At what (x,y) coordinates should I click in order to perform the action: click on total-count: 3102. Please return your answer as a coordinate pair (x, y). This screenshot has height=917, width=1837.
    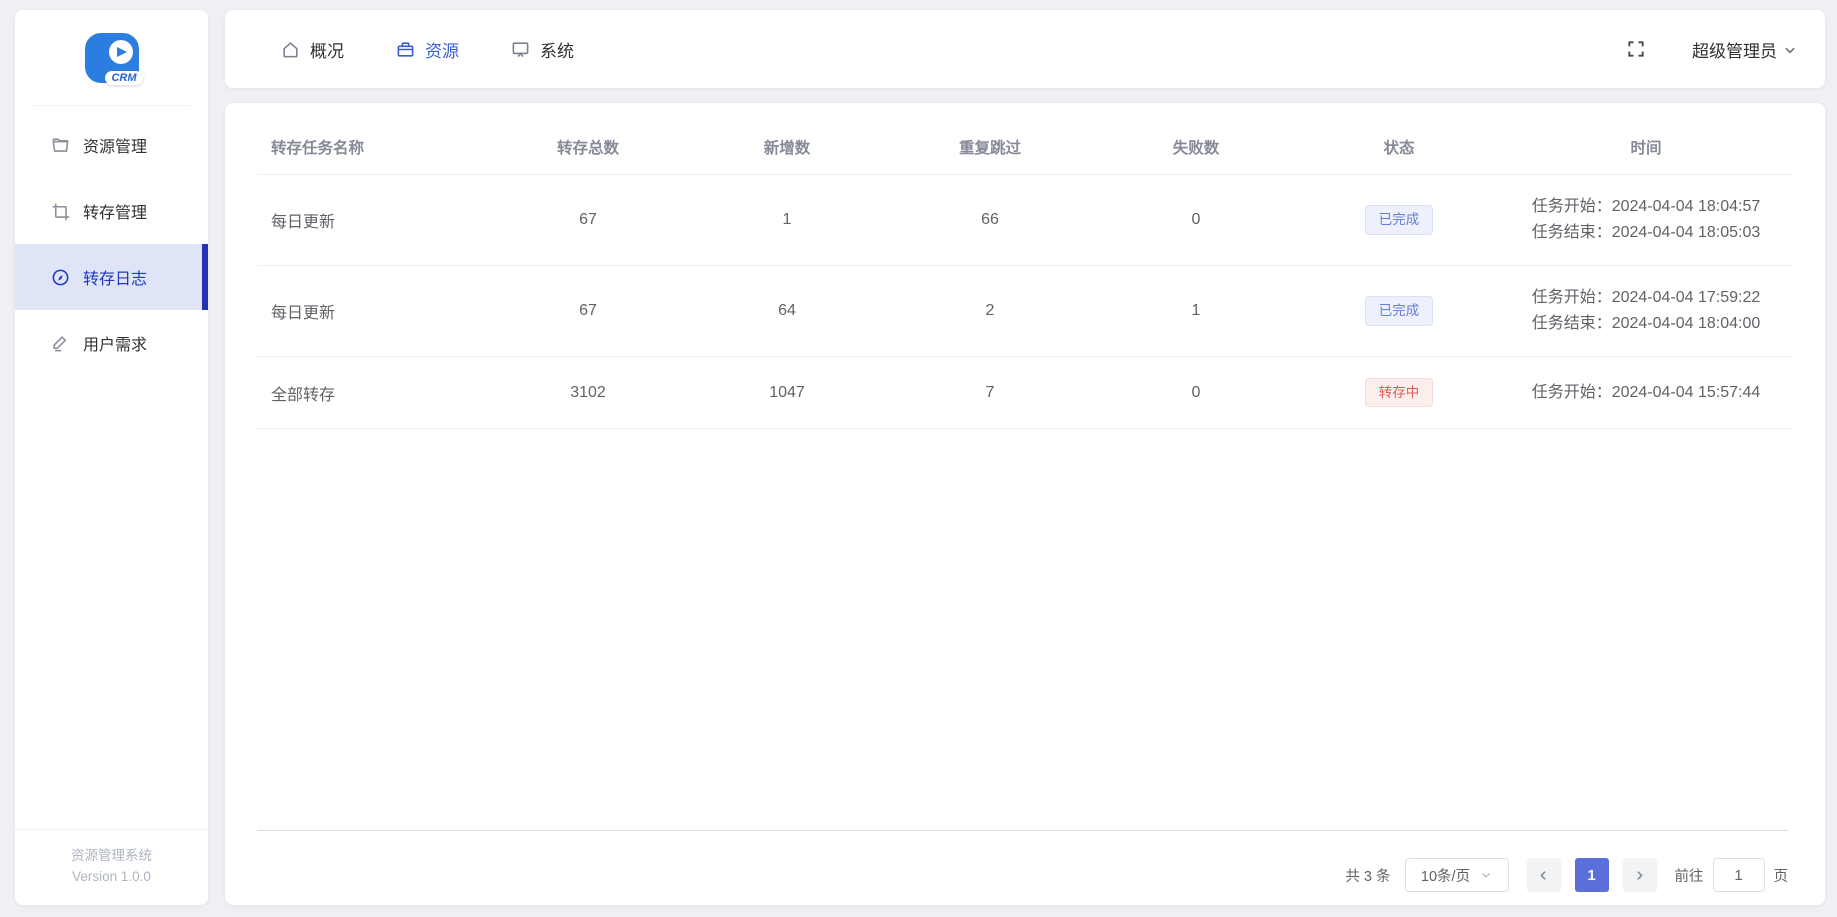
    Looking at the image, I should click on (588, 392).